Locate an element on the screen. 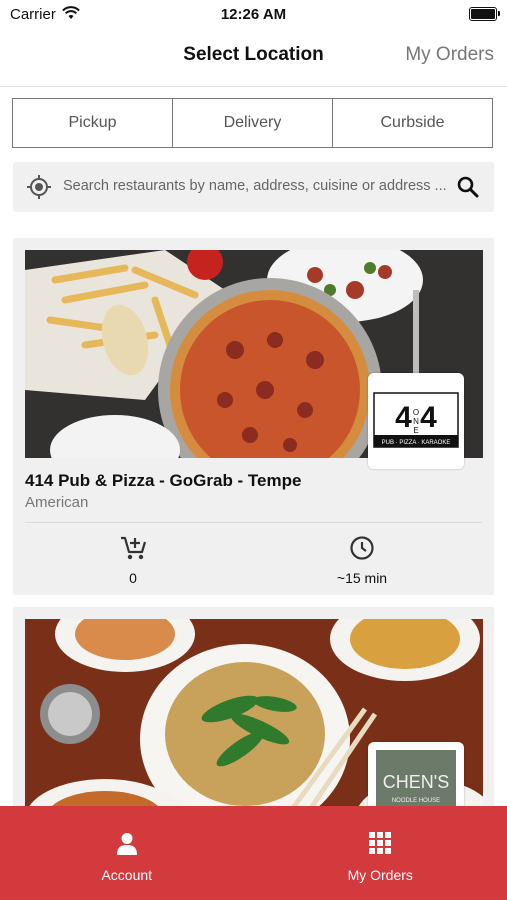  pickup-option: Pickup is located at coordinates (93, 123).